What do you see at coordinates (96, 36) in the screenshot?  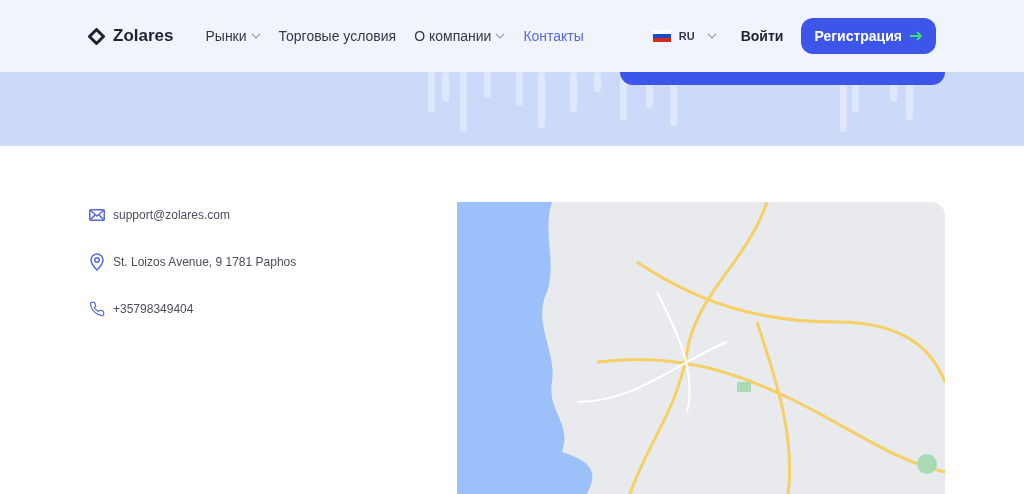 I see `logo-icon` at bounding box center [96, 36].